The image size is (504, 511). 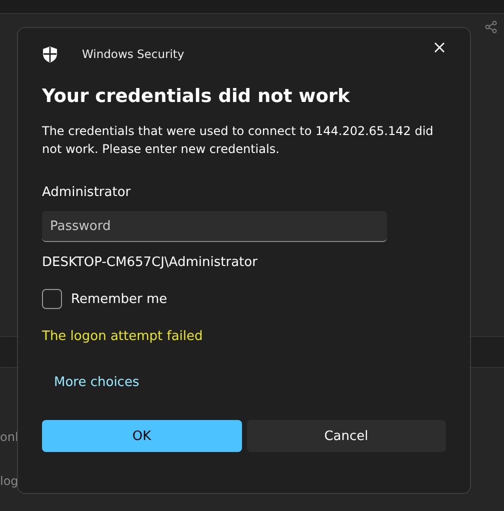 What do you see at coordinates (142, 436) in the screenshot?
I see `ok-button: OK` at bounding box center [142, 436].